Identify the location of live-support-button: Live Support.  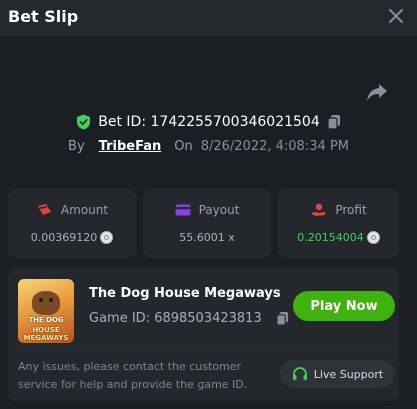
(337, 374).